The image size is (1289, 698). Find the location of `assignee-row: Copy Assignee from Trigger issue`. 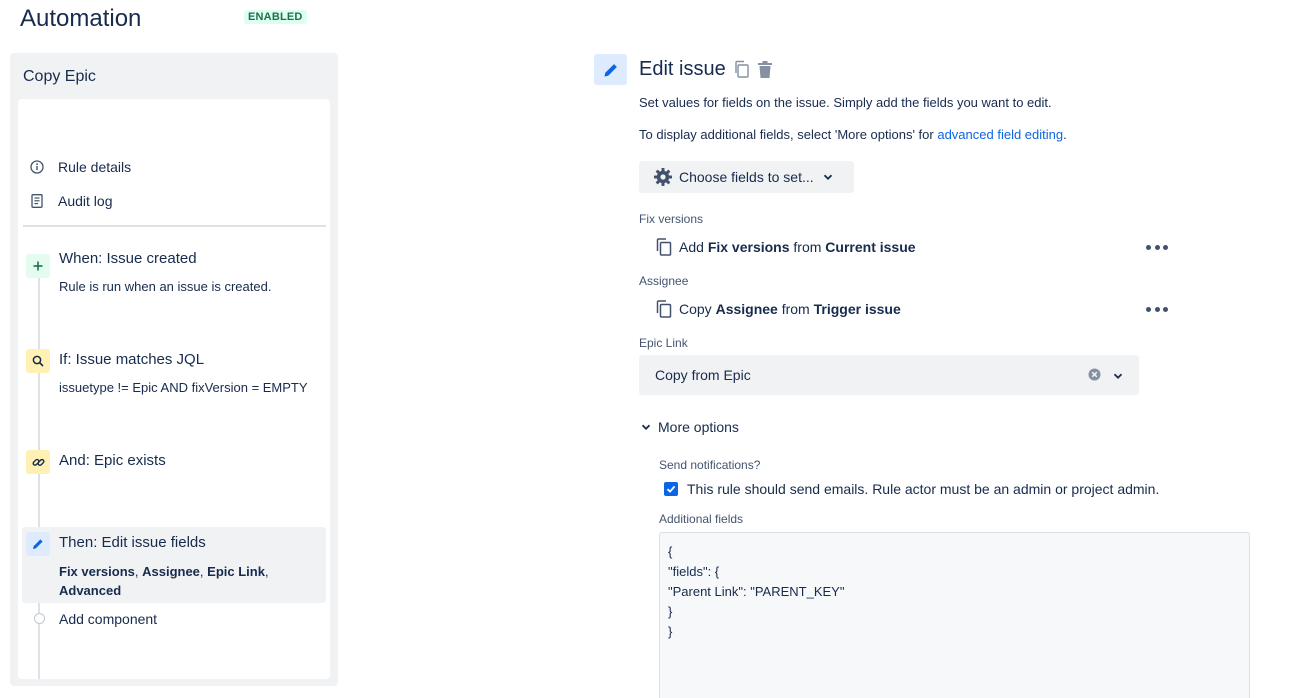

assignee-row: Copy Assignee from Trigger issue is located at coordinates (778, 309).